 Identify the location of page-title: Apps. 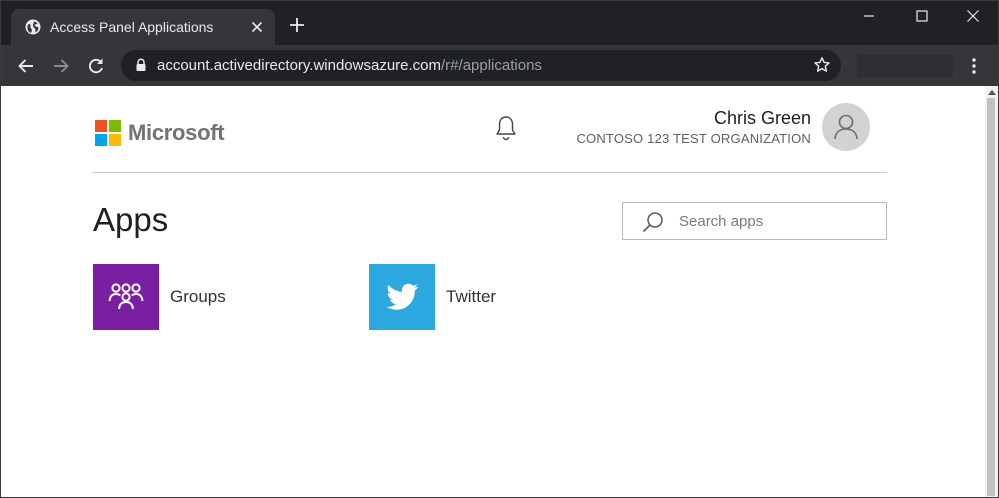
(131, 219).